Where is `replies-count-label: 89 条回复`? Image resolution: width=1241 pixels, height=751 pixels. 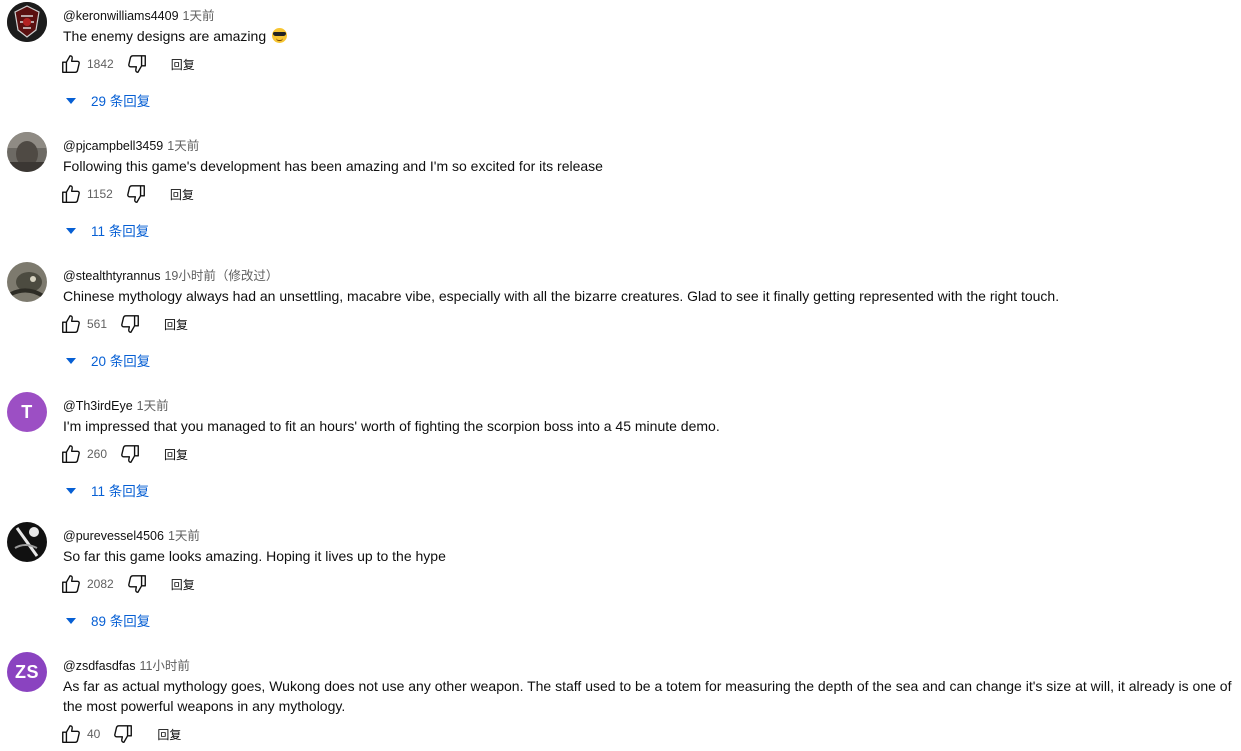
replies-count-label: 89 条回复 is located at coordinates (121, 621).